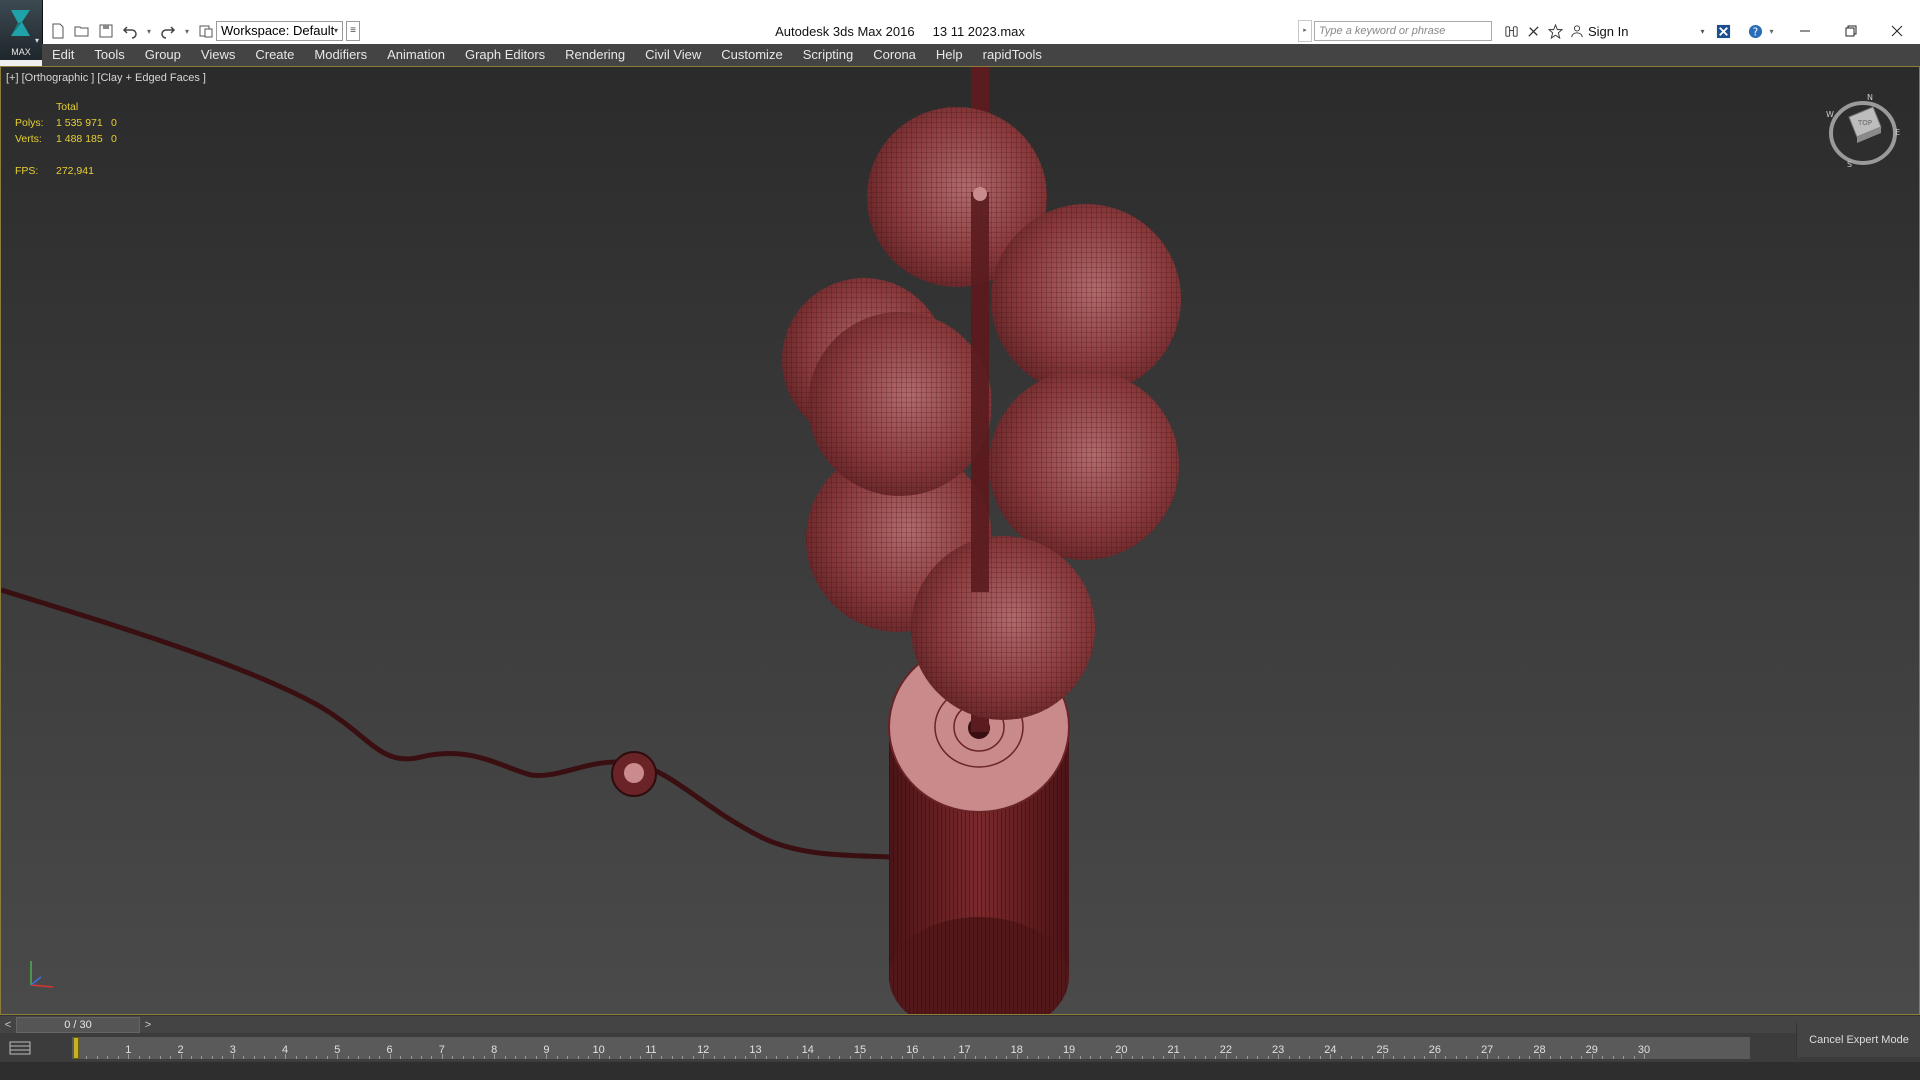 The width and height of the screenshot is (1920, 1080). Describe the element at coordinates (828, 55) in the screenshot. I see `menu-scripting: Scripting` at that location.